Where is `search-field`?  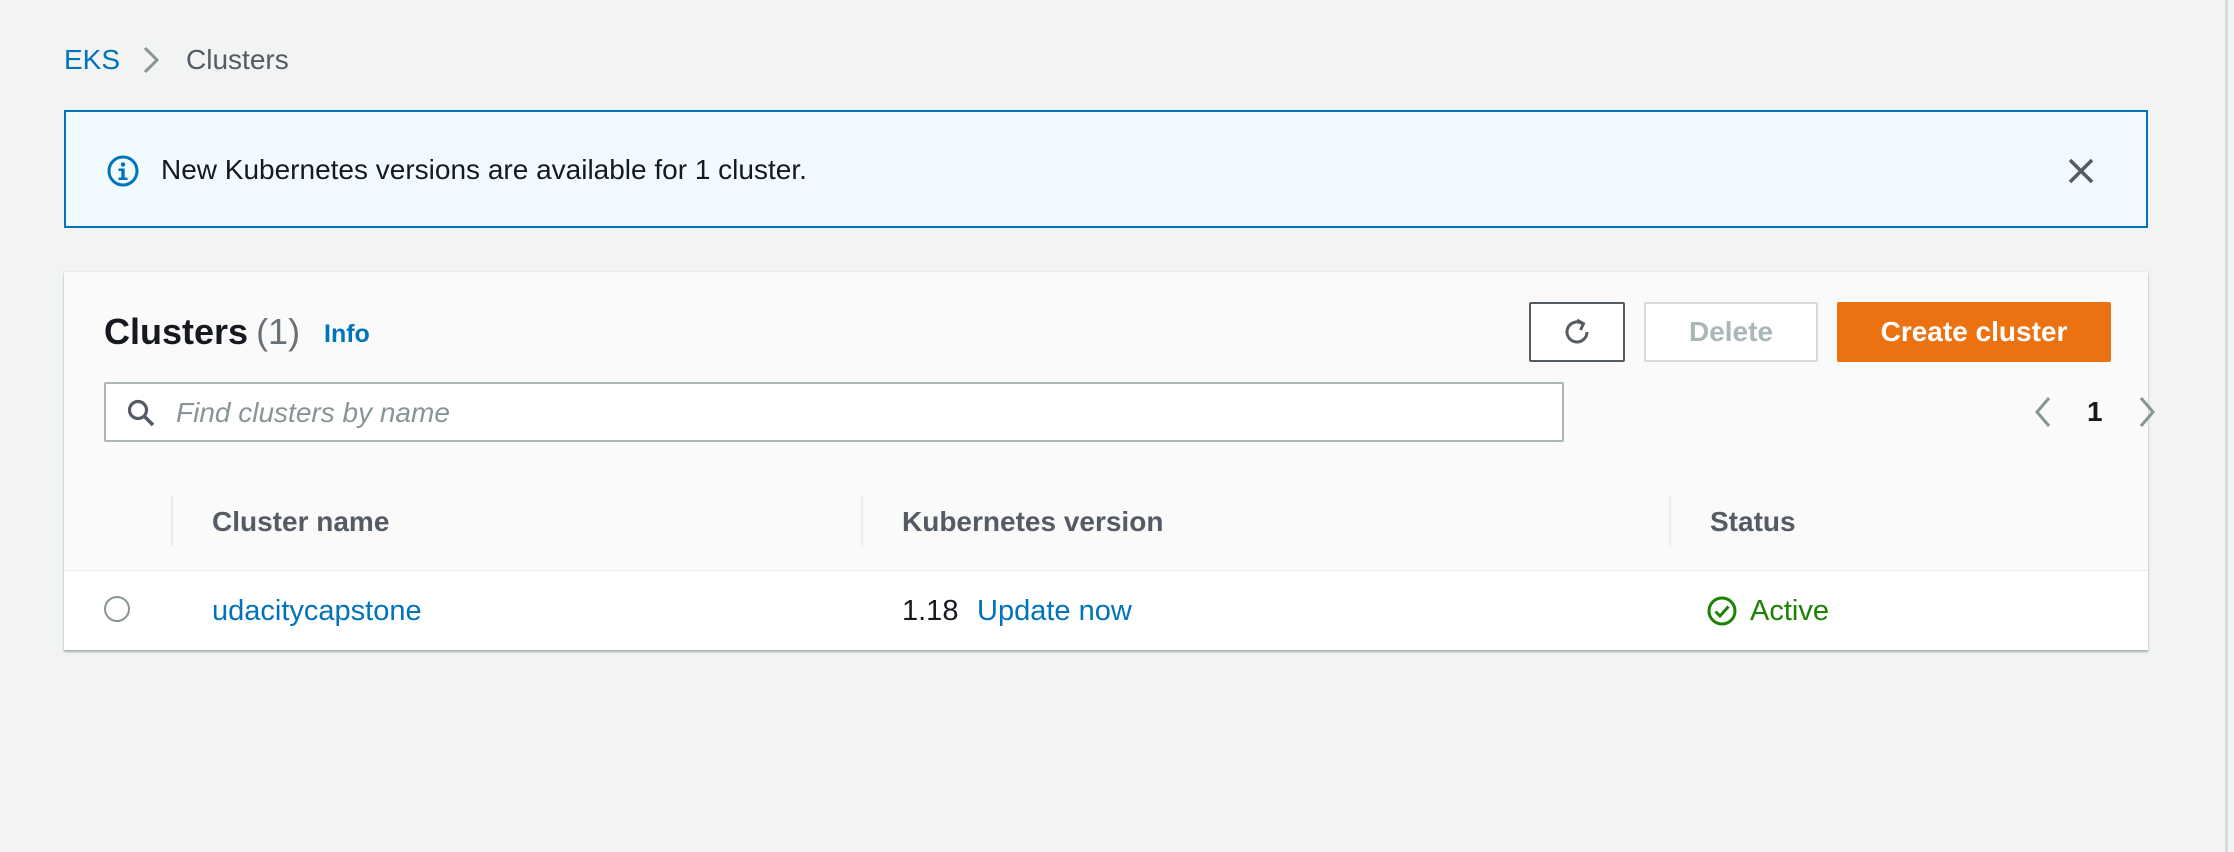 search-field is located at coordinates (834, 412).